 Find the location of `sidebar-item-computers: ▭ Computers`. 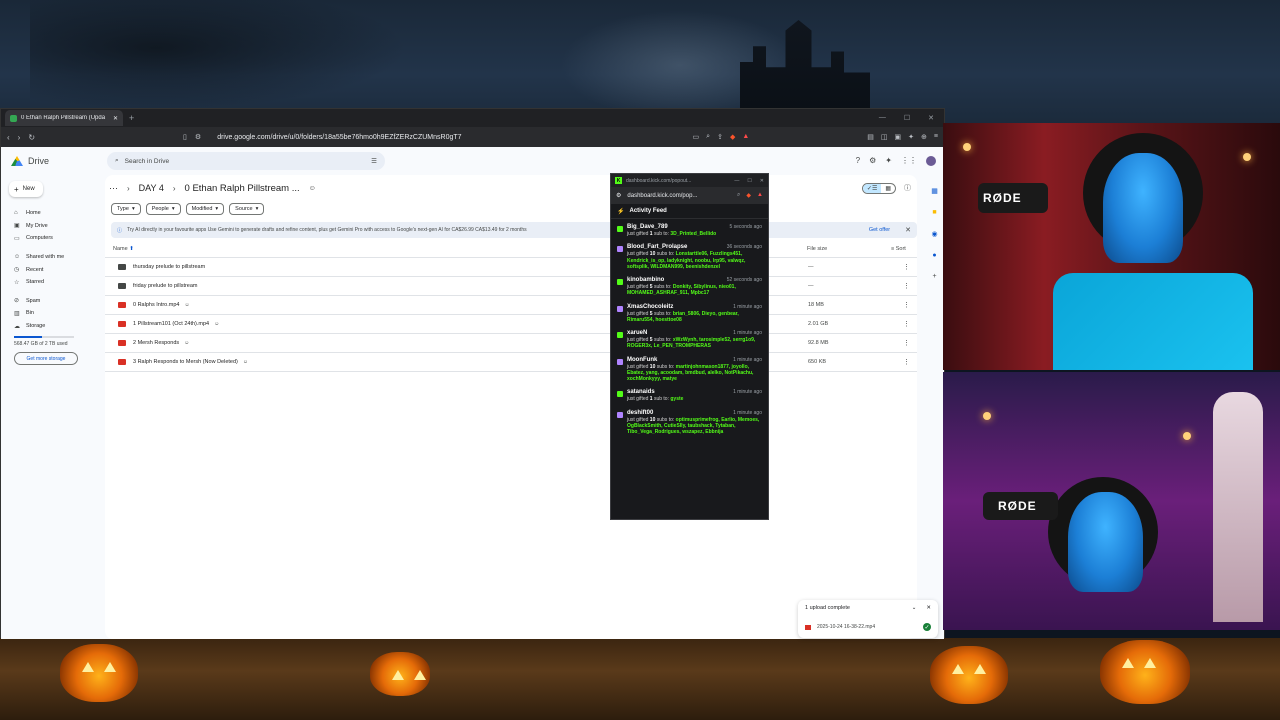

sidebar-item-computers: ▭ Computers is located at coordinates (53, 238).